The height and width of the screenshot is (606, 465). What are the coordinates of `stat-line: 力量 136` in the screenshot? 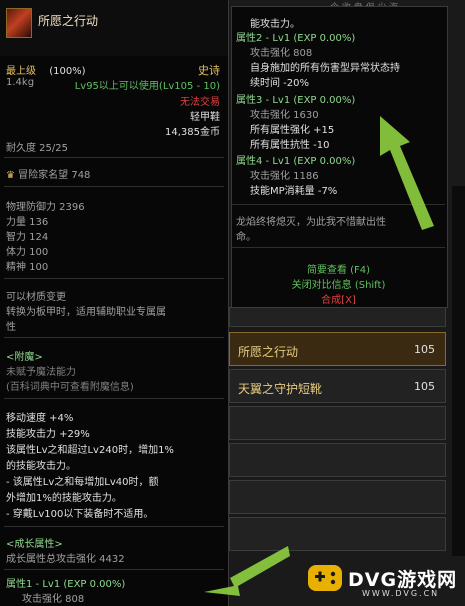 It's located at (27, 222).